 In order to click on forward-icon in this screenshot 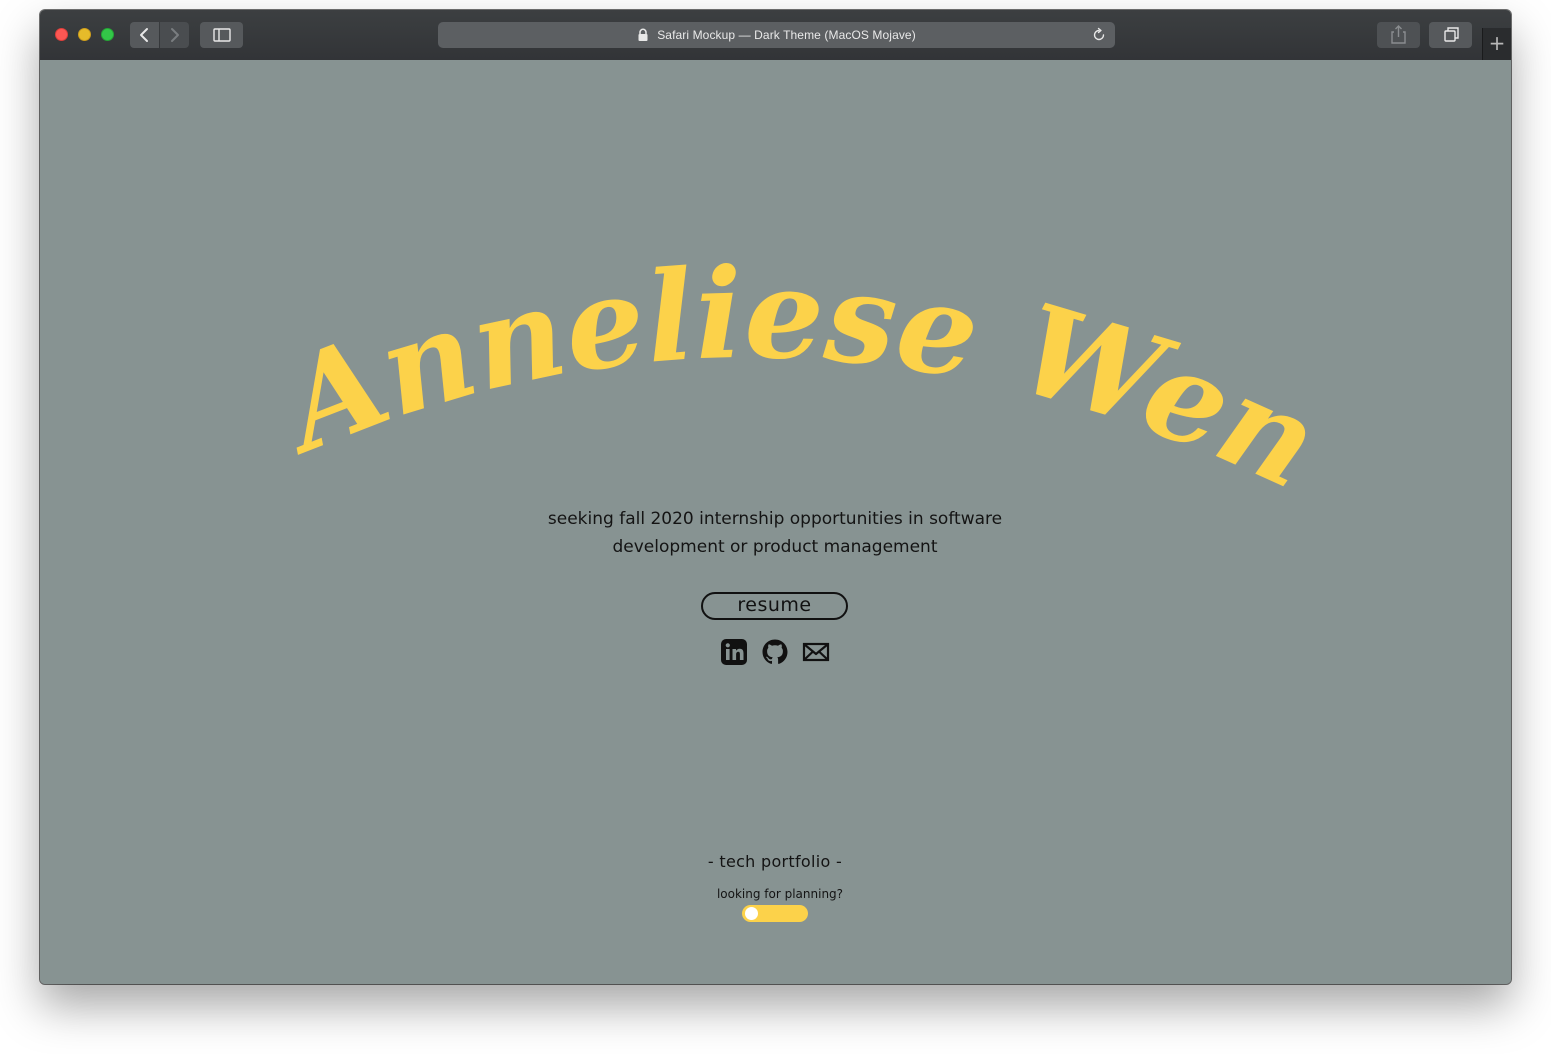, I will do `click(175, 35)`.